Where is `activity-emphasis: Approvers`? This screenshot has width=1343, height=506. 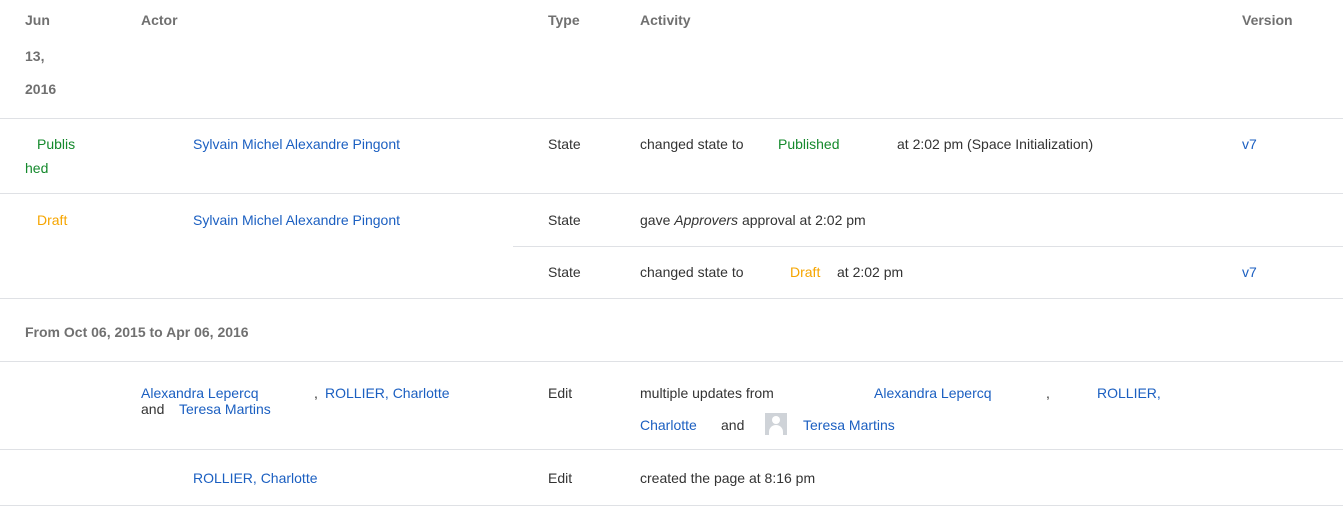
activity-emphasis: Approvers is located at coordinates (706, 220).